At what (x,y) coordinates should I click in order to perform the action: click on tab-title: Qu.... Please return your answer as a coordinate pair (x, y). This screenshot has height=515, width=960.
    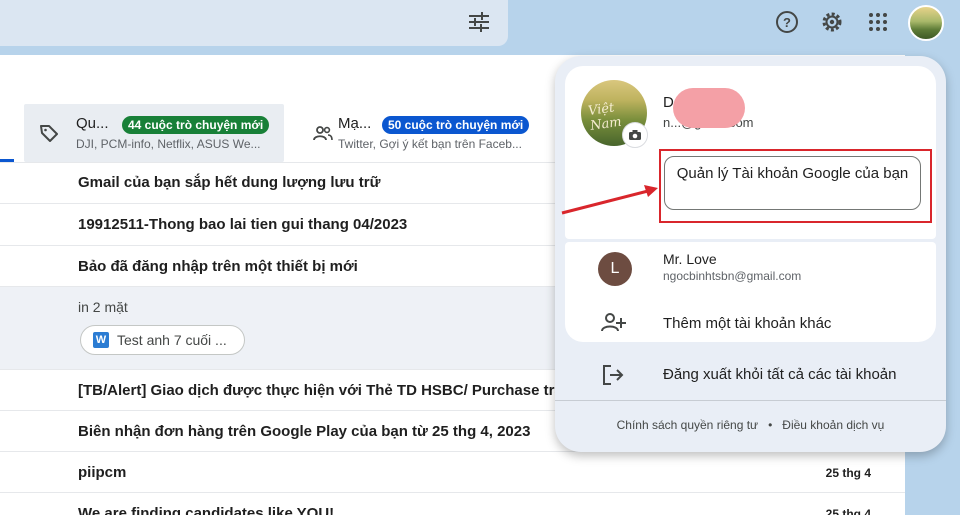
    Looking at the image, I should click on (92, 123).